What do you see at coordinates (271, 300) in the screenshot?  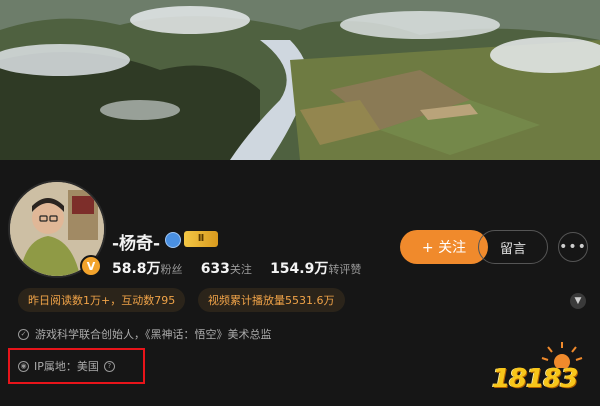 I see `video-plays-tag: 视频累计播放量5531.6万` at bounding box center [271, 300].